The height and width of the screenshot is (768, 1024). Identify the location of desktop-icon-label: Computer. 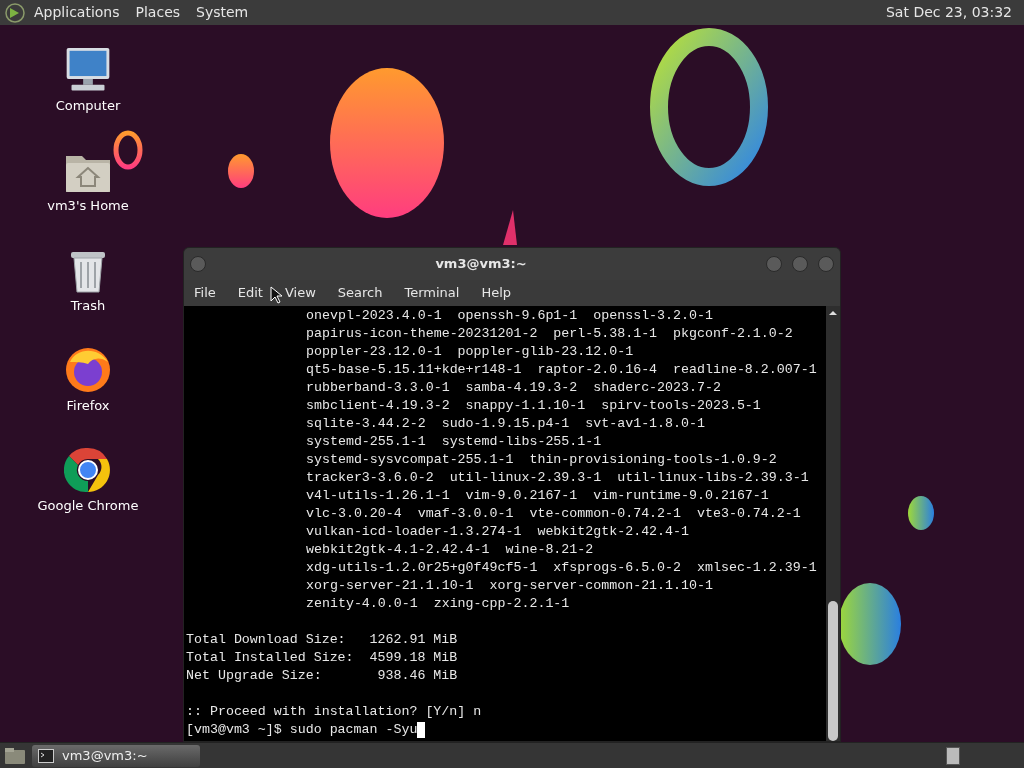
(88, 105).